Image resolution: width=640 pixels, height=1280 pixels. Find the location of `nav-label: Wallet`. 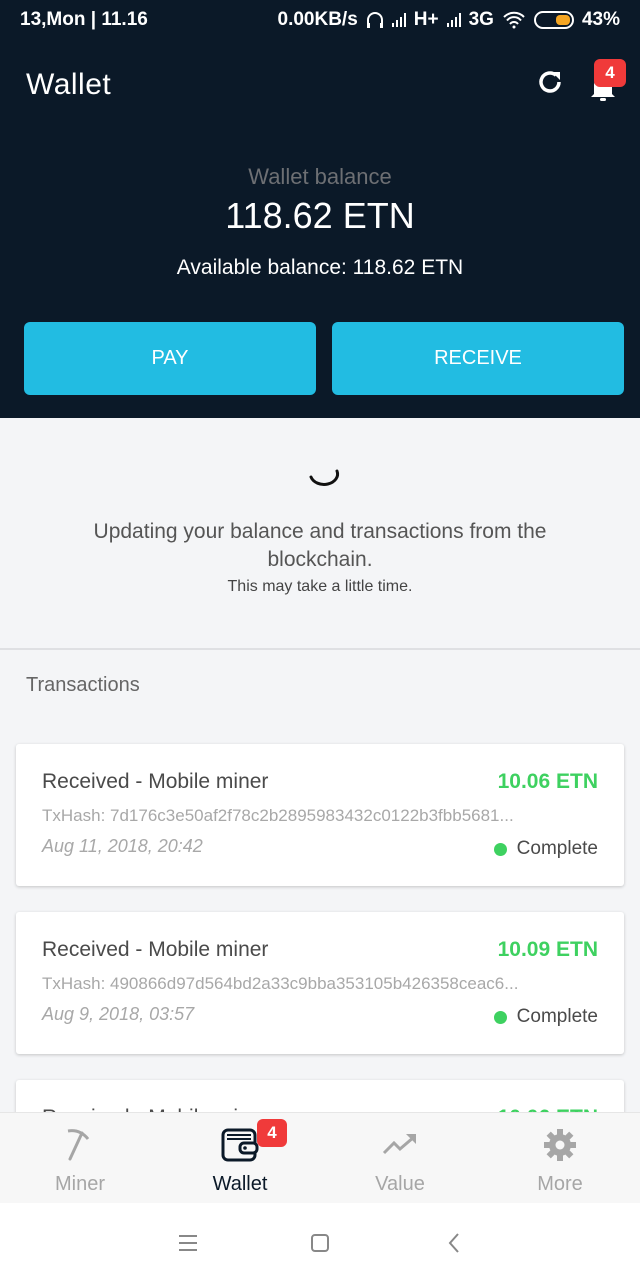

nav-label: Wallet is located at coordinates (240, 1184).